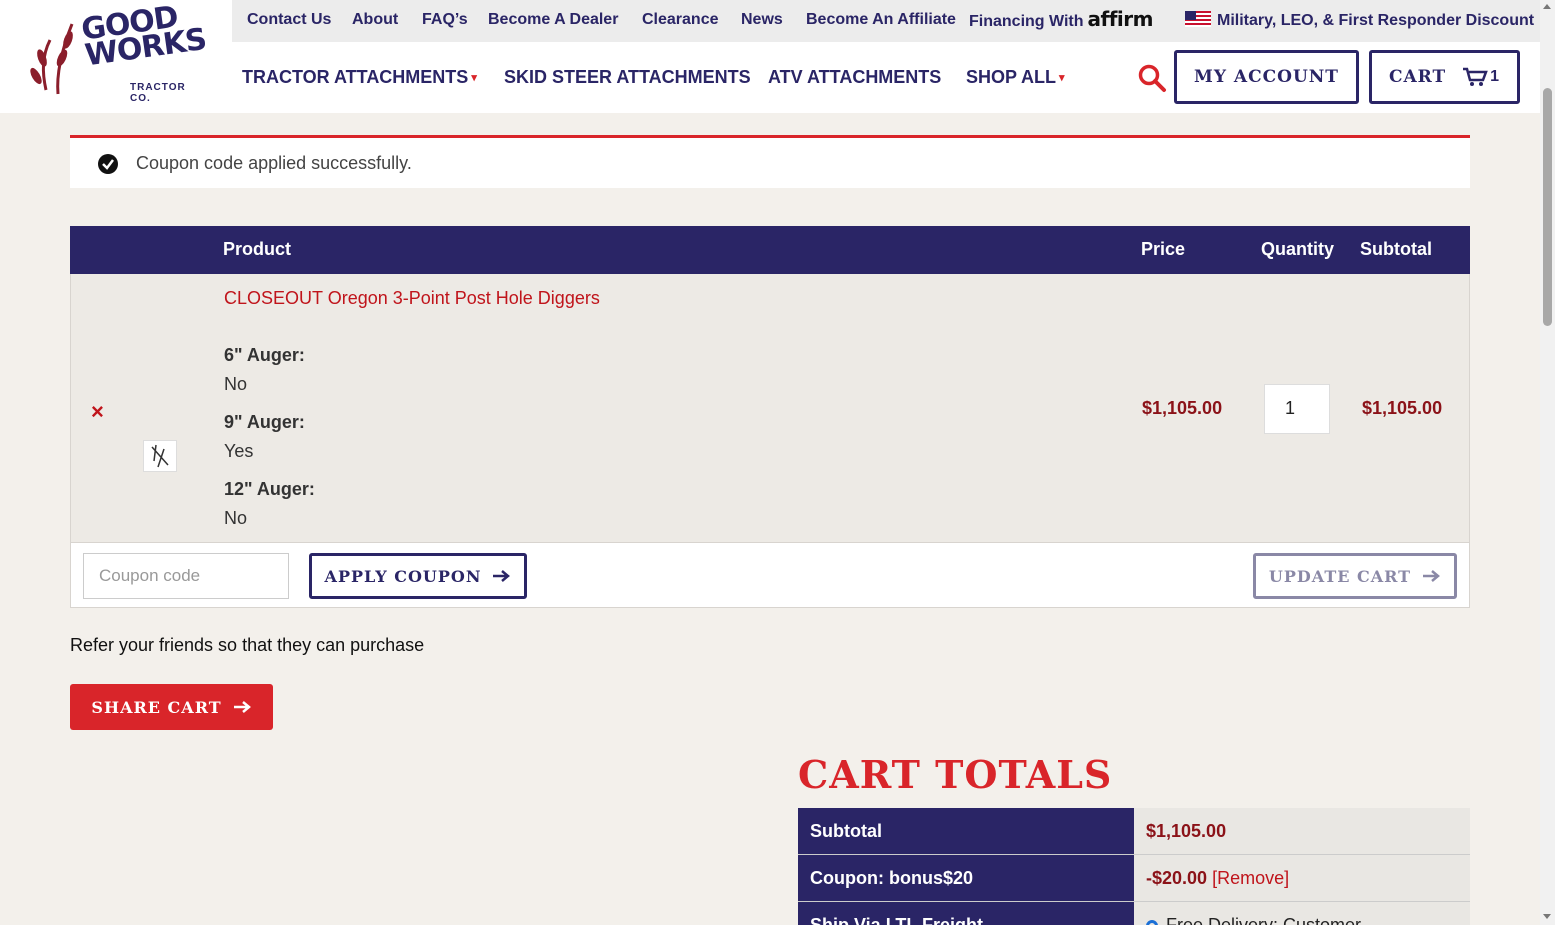 The width and height of the screenshot is (1555, 925). What do you see at coordinates (770, 161) in the screenshot?
I see `coupon-success-notice: Coupon code applied successfully.` at bounding box center [770, 161].